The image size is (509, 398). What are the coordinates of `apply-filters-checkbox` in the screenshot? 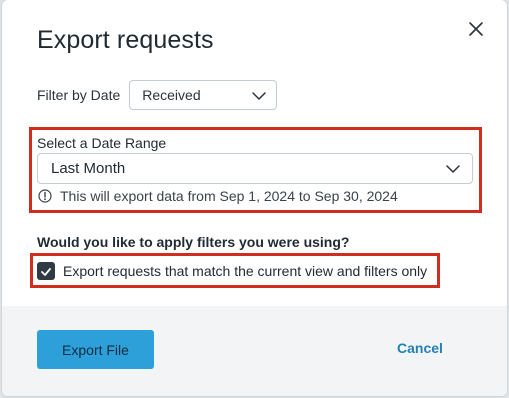 It's located at (46, 271).